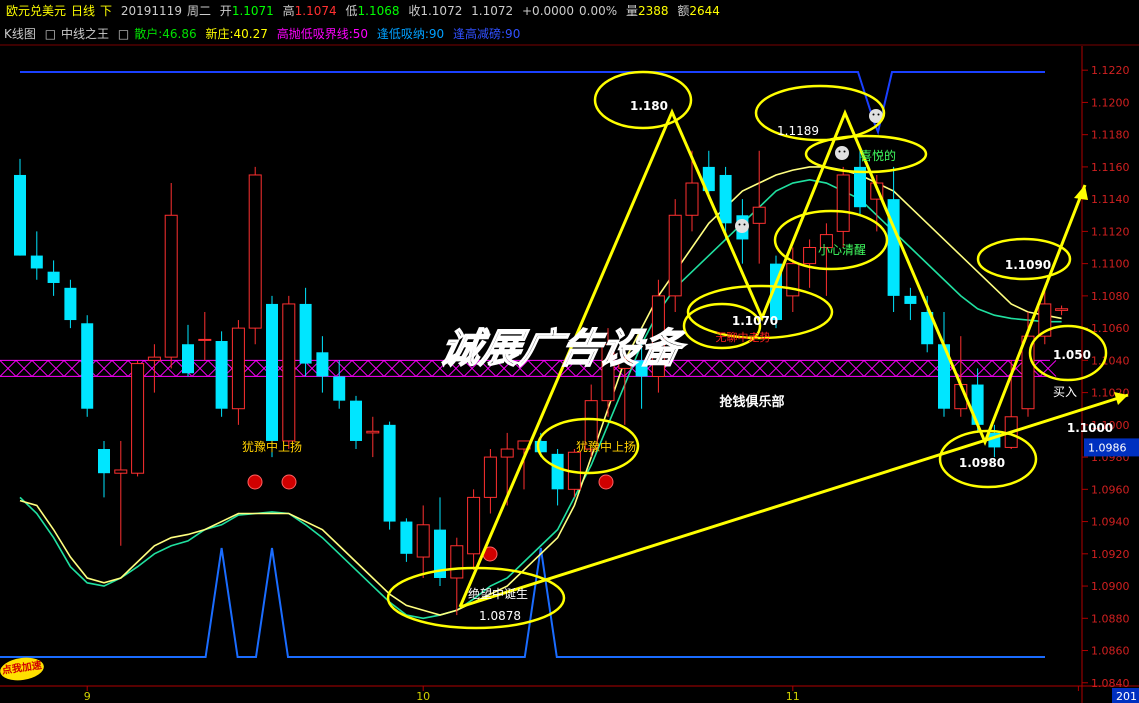 The image size is (1139, 703). What do you see at coordinates (272, 446) in the screenshot?
I see `label-hesitate-1: 犹豫中上扬` at bounding box center [272, 446].